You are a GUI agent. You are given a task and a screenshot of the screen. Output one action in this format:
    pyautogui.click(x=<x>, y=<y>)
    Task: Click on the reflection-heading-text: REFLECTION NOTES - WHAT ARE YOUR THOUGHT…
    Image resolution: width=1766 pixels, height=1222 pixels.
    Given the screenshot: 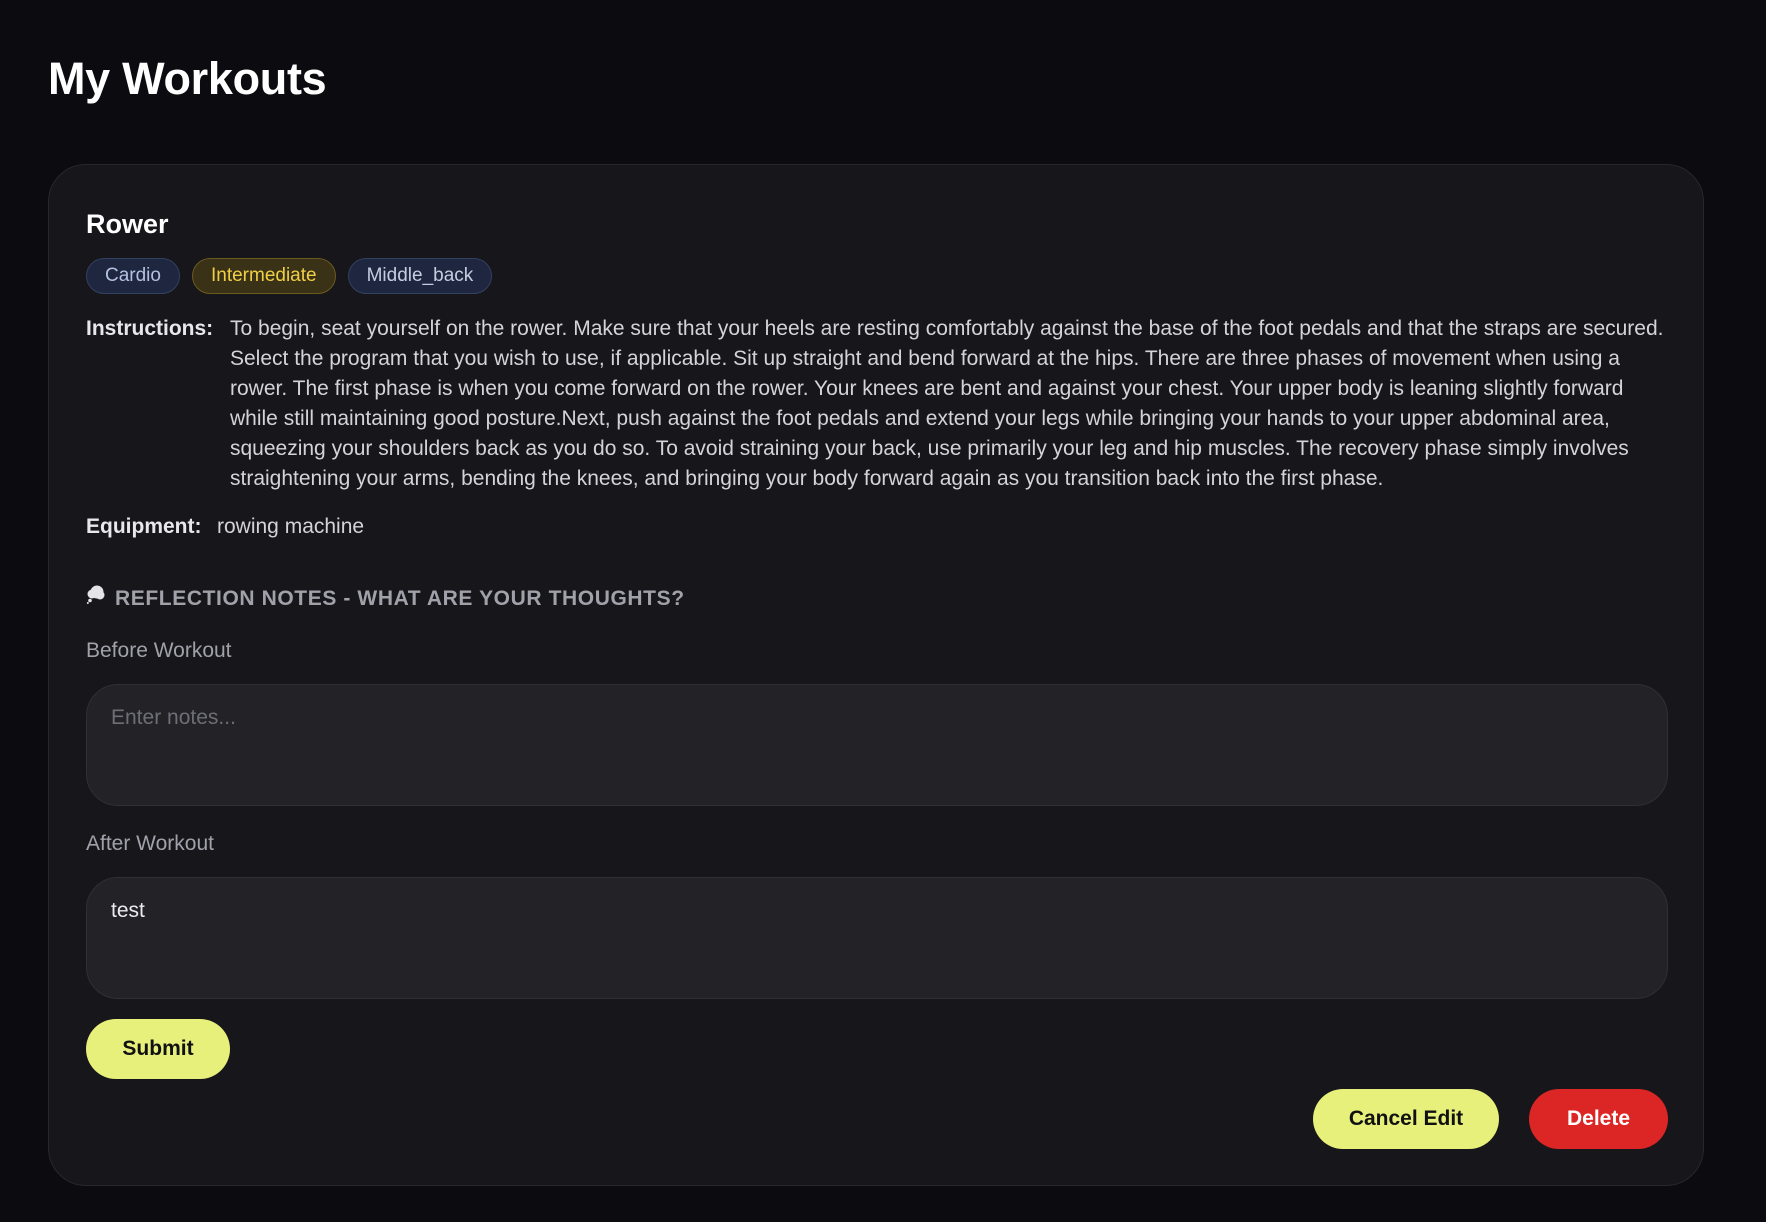 What is the action you would take?
    pyautogui.click(x=400, y=598)
    